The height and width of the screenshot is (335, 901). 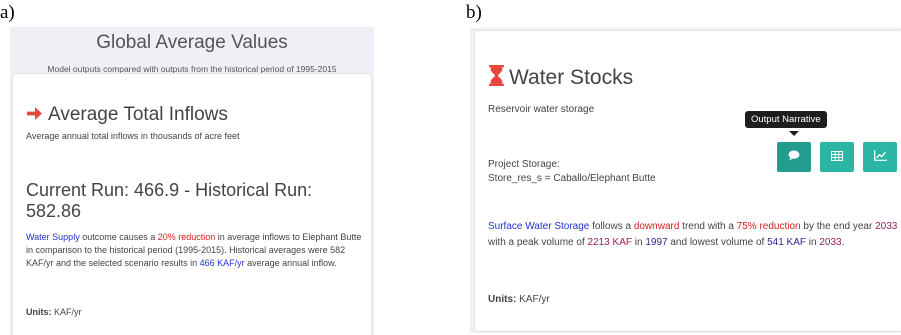 I want to click on line-chart-icon, so click(x=880, y=157).